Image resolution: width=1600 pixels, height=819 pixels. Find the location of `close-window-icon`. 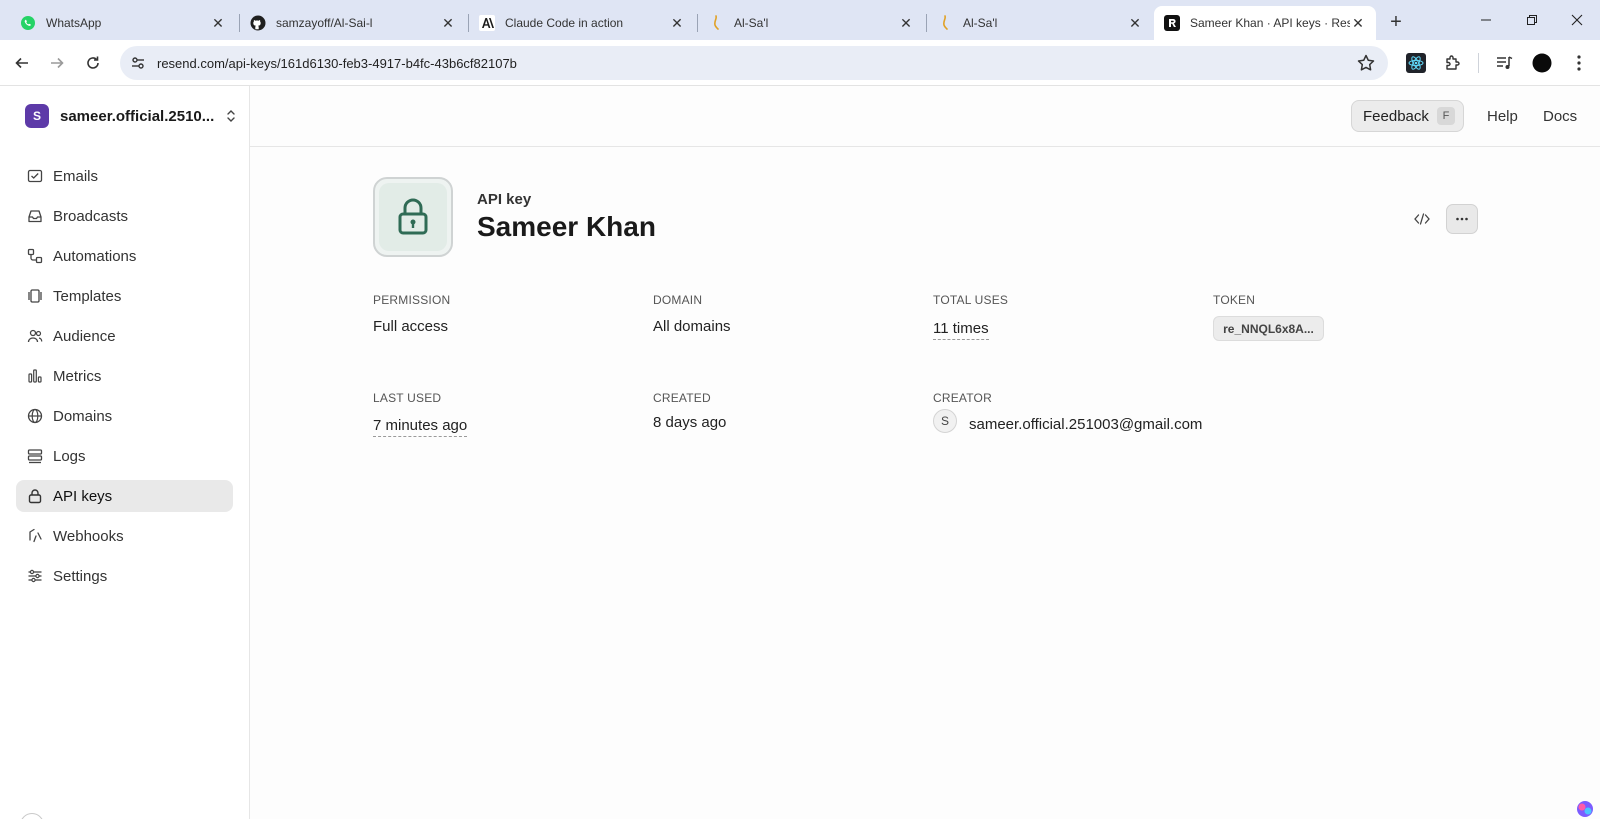

close-window-icon is located at coordinates (1577, 20).